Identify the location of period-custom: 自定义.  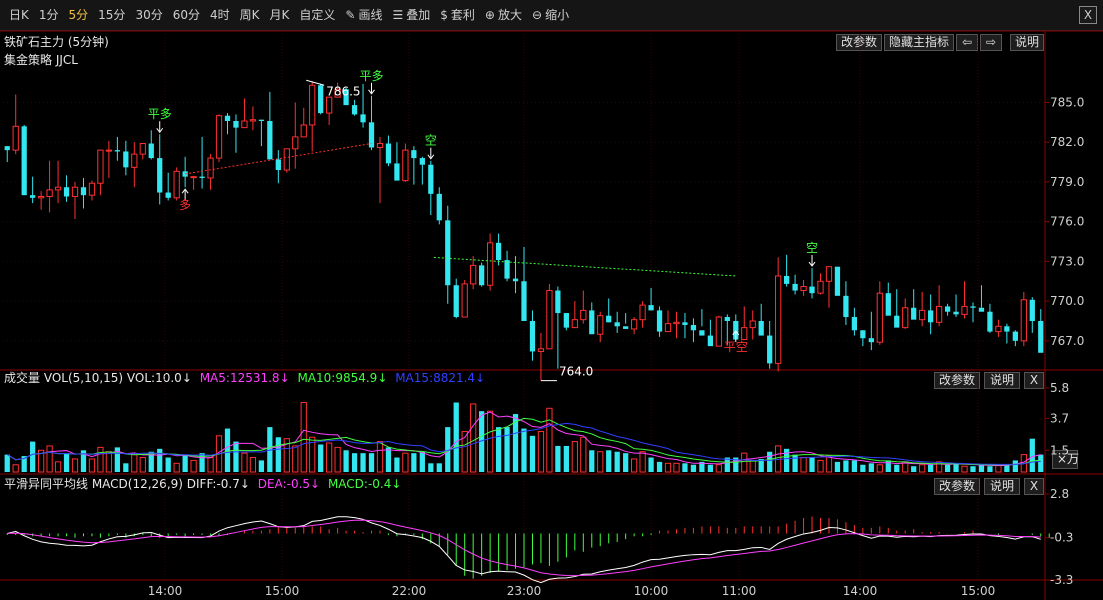
(317, 15).